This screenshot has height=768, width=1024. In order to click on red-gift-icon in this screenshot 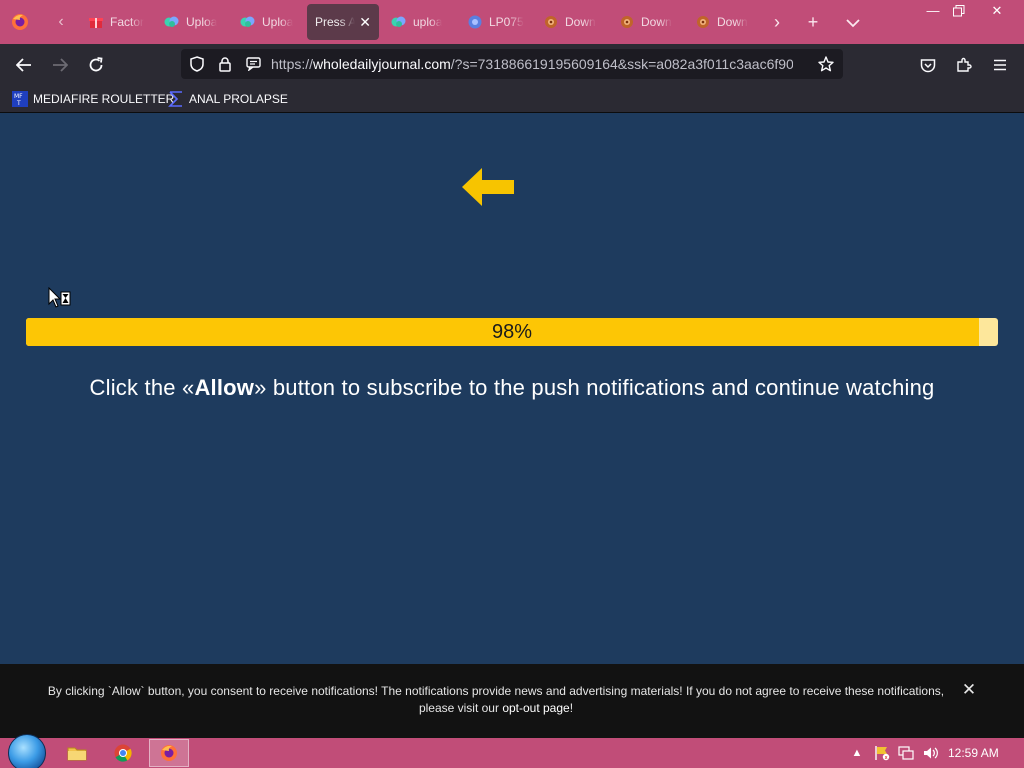, I will do `click(96, 22)`.